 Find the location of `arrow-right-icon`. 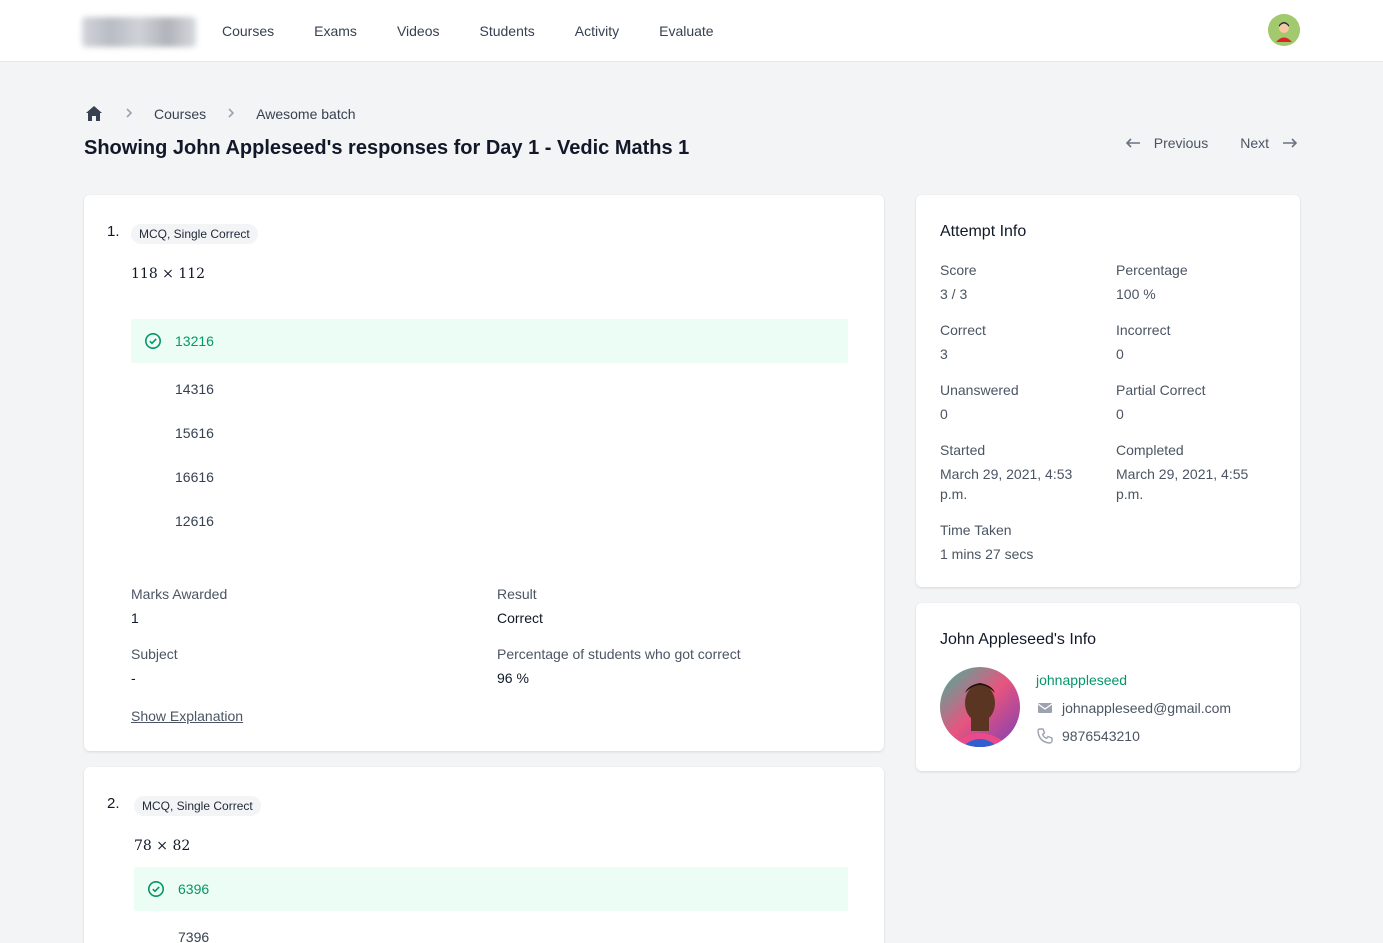

arrow-right-icon is located at coordinates (1290, 143).